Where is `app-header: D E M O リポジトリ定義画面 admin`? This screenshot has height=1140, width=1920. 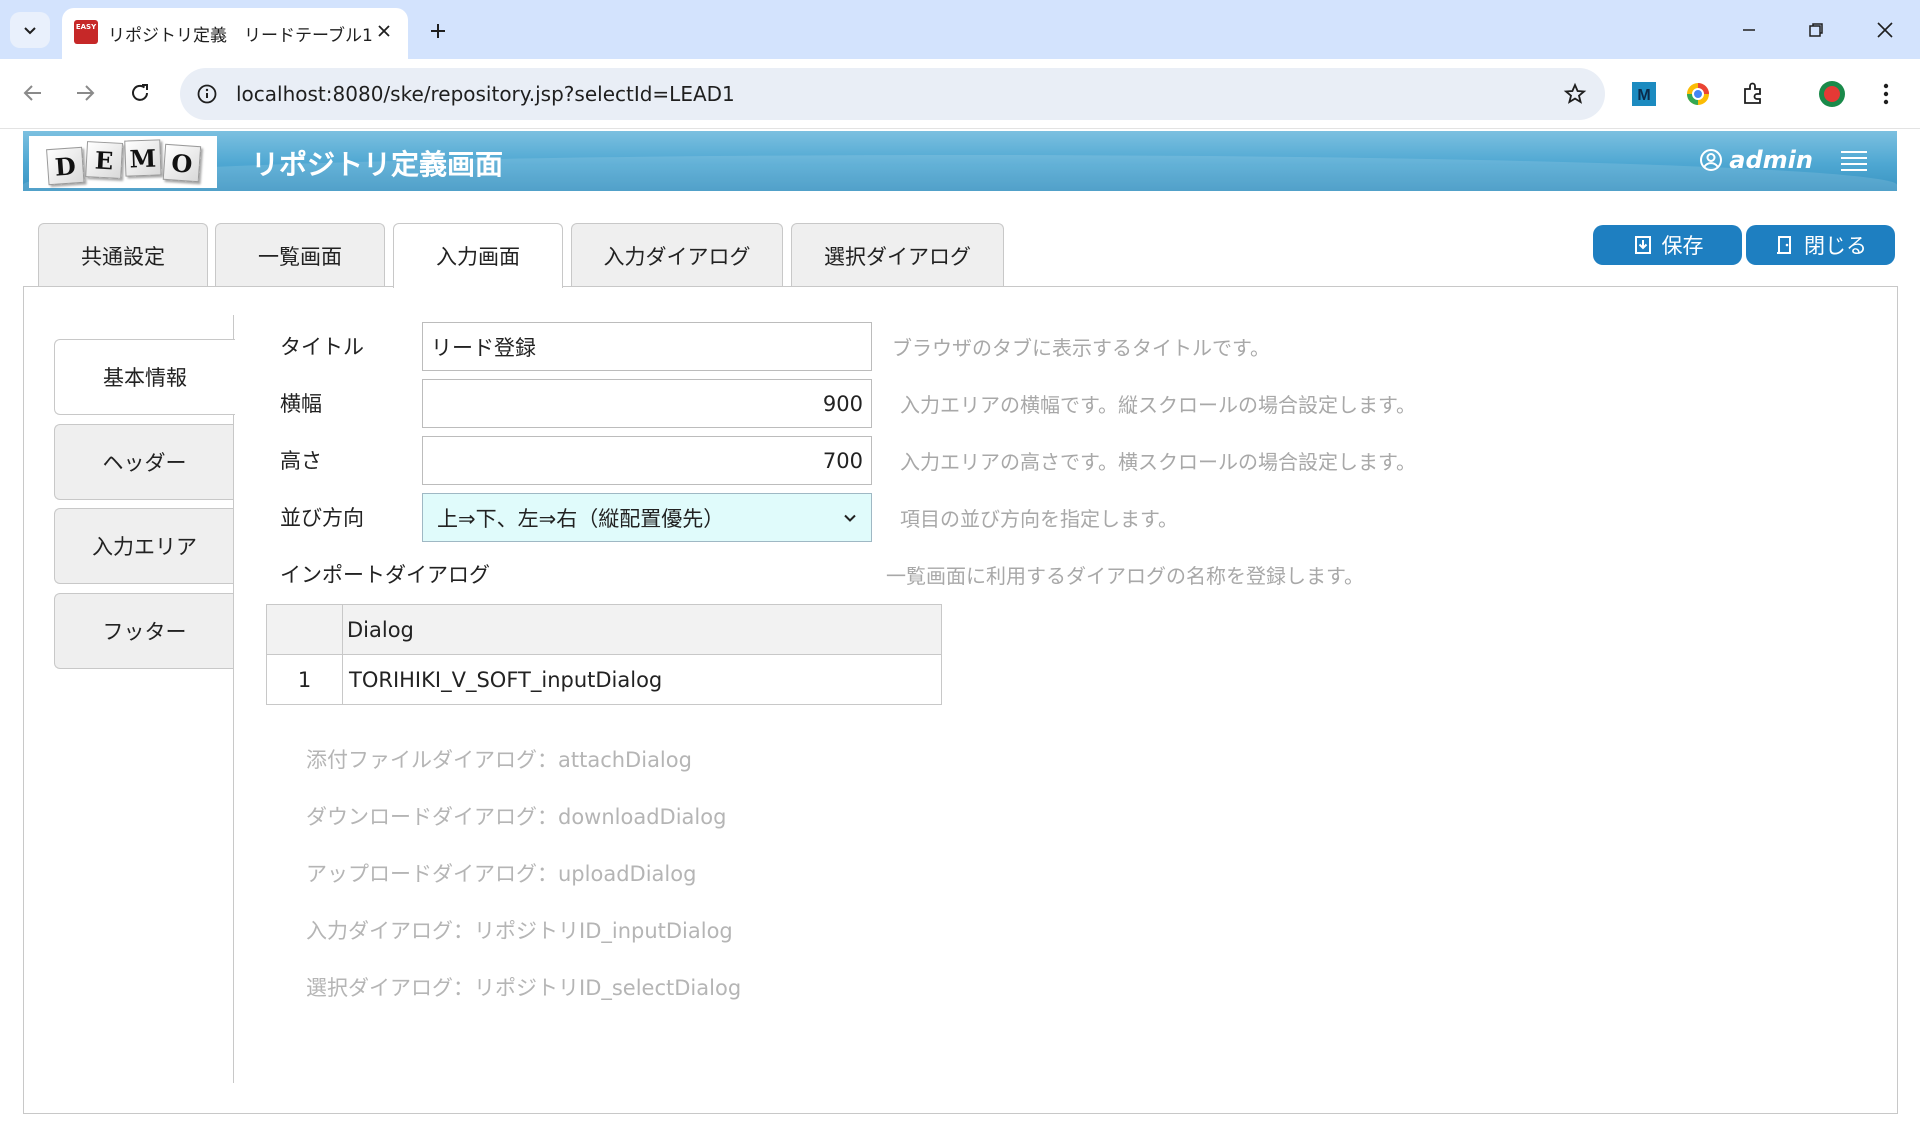
app-header: D E M O リポジトリ定義画面 admin is located at coordinates (960, 161).